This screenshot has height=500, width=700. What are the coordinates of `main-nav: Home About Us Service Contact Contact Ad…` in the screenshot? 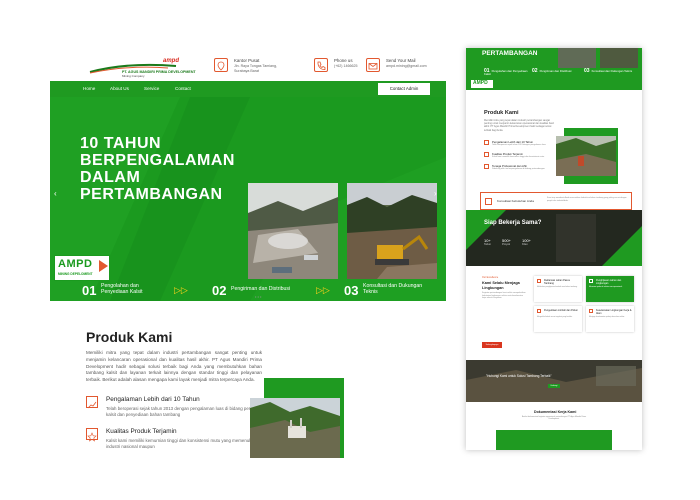 It's located at (248, 89).